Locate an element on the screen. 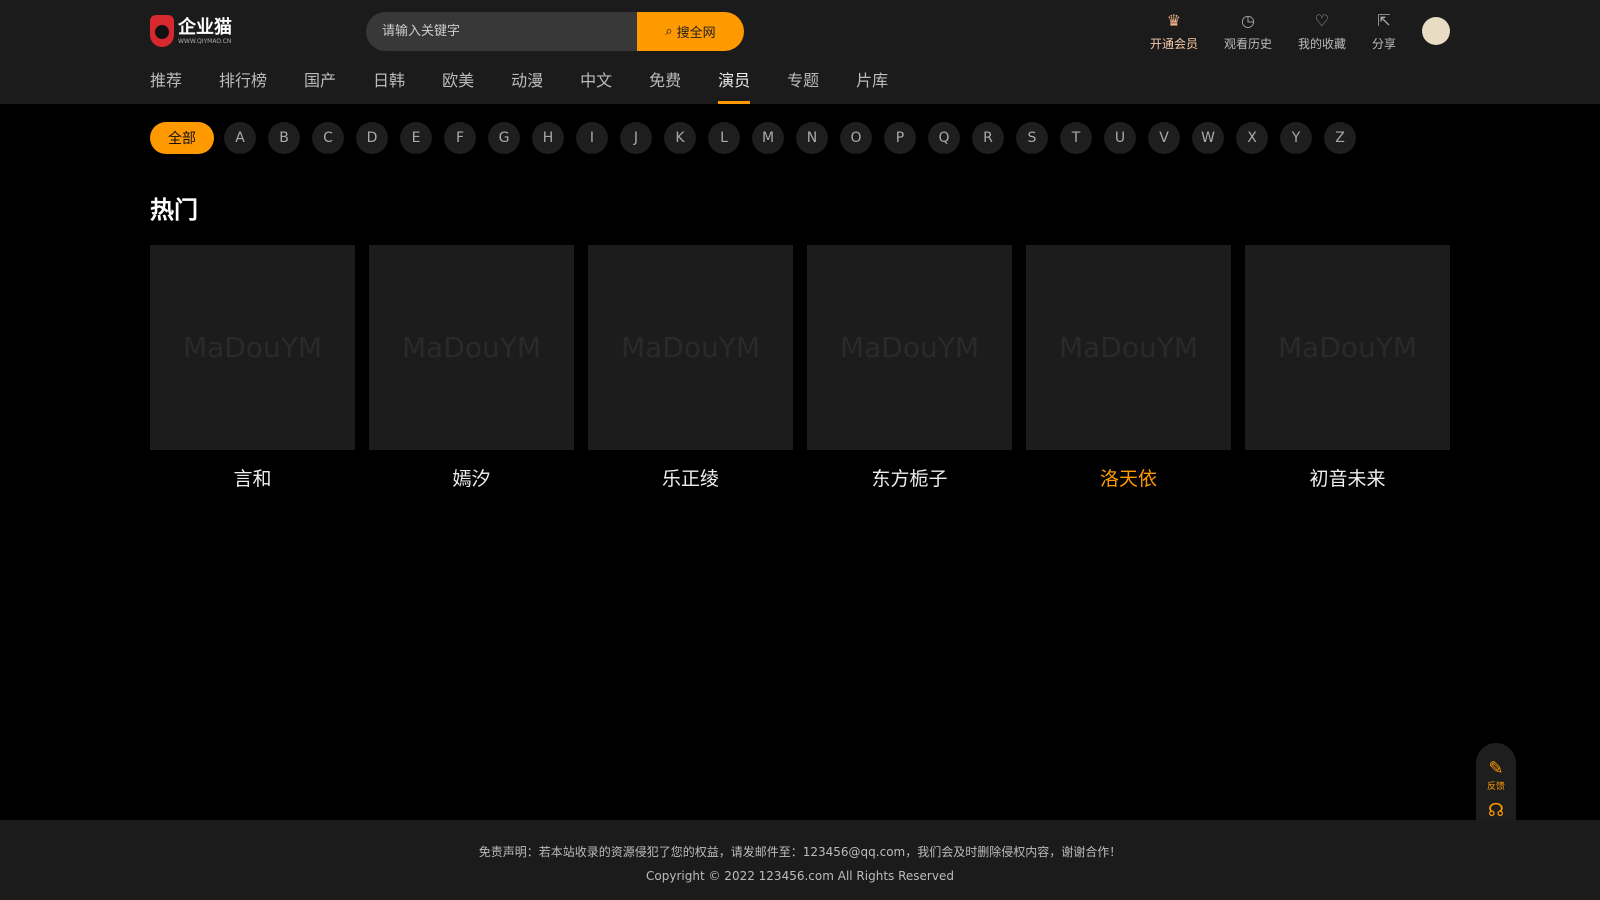 The image size is (1600, 900). actor-name: 东方栀子 is located at coordinates (909, 477).